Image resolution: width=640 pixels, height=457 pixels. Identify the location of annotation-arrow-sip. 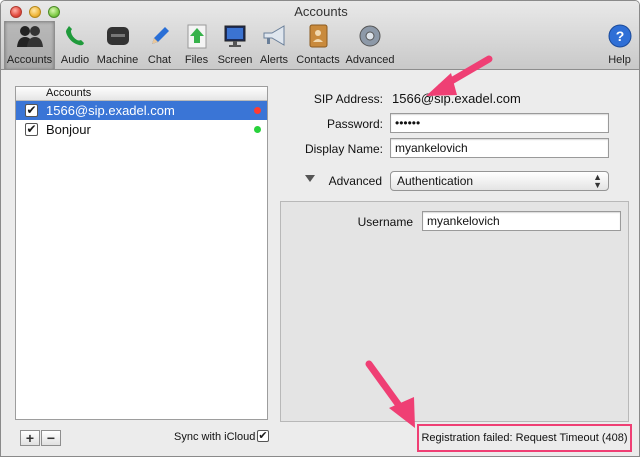
(459, 75).